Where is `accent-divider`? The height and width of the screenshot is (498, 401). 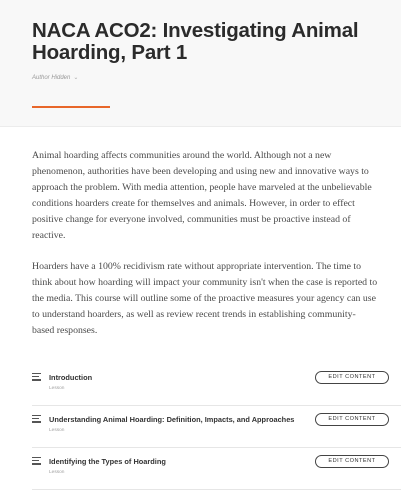
accent-divider is located at coordinates (71, 107).